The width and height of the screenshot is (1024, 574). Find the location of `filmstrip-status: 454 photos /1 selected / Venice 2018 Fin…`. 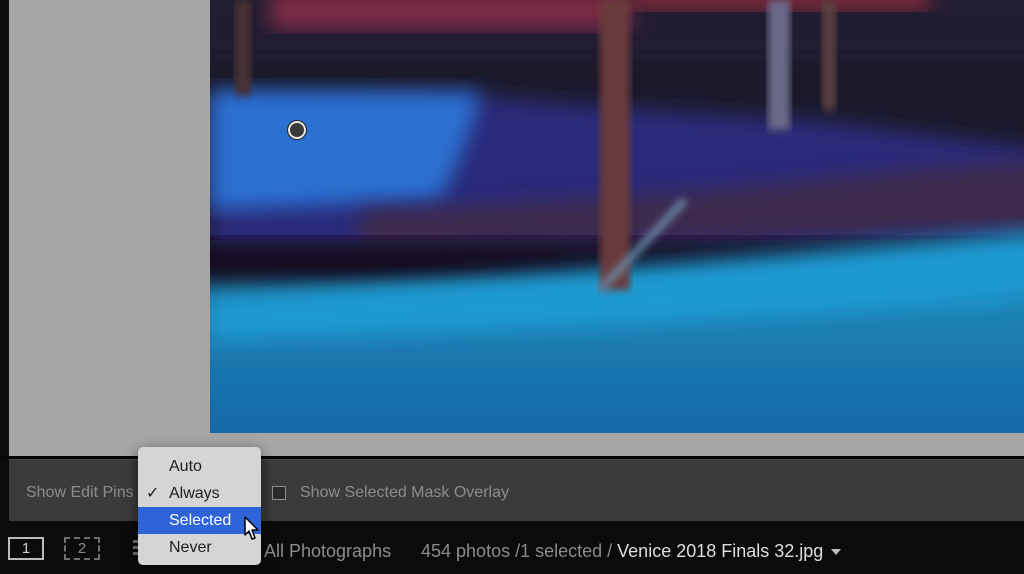

filmstrip-status: 454 photos /1 selected / Venice 2018 Fin… is located at coordinates (631, 551).